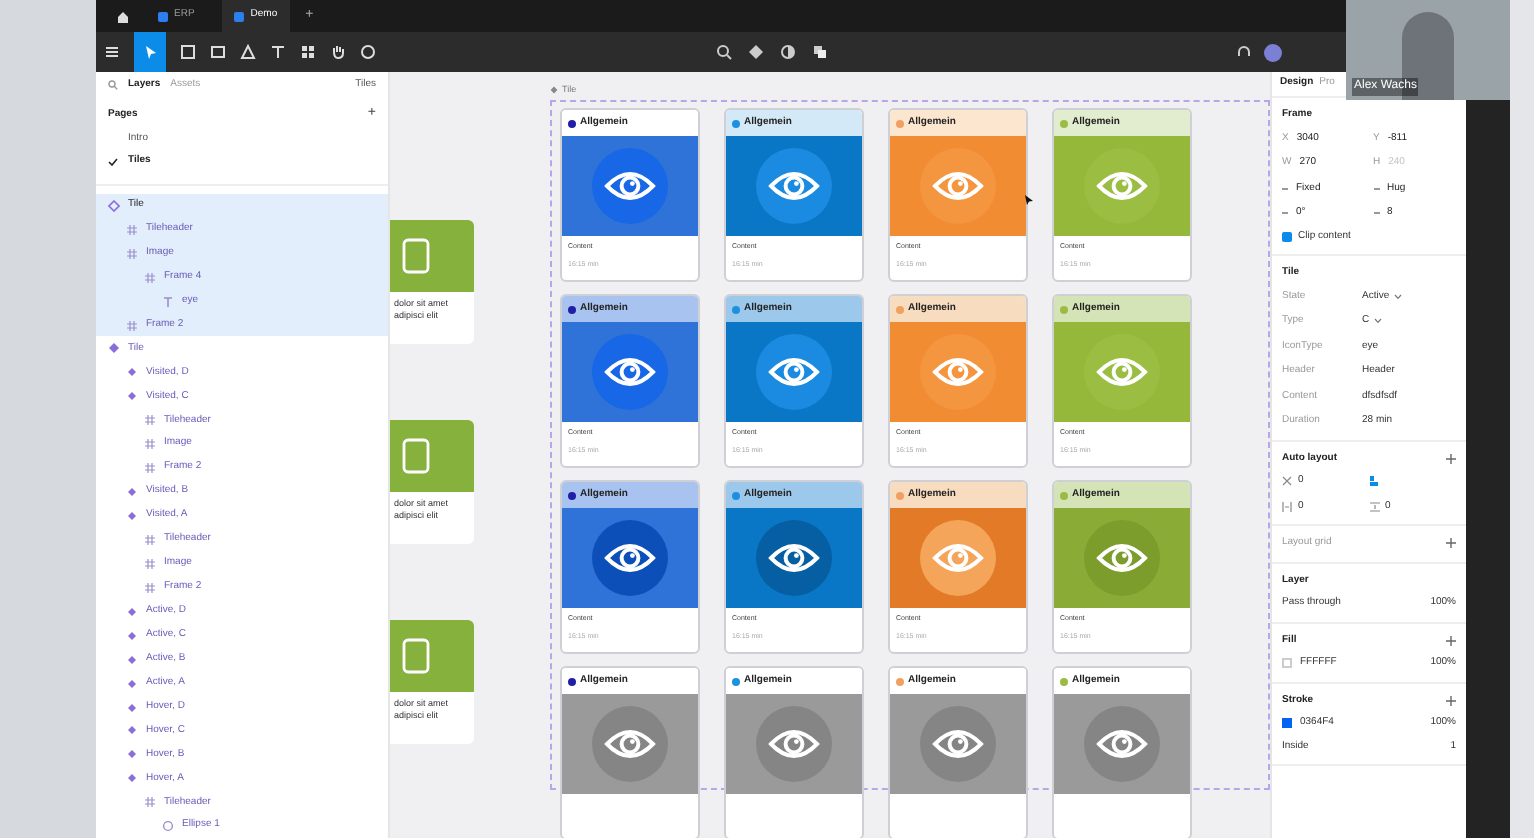 The image size is (1534, 838). What do you see at coordinates (218, 52) in the screenshot?
I see `rectangle-tool-icon` at bounding box center [218, 52].